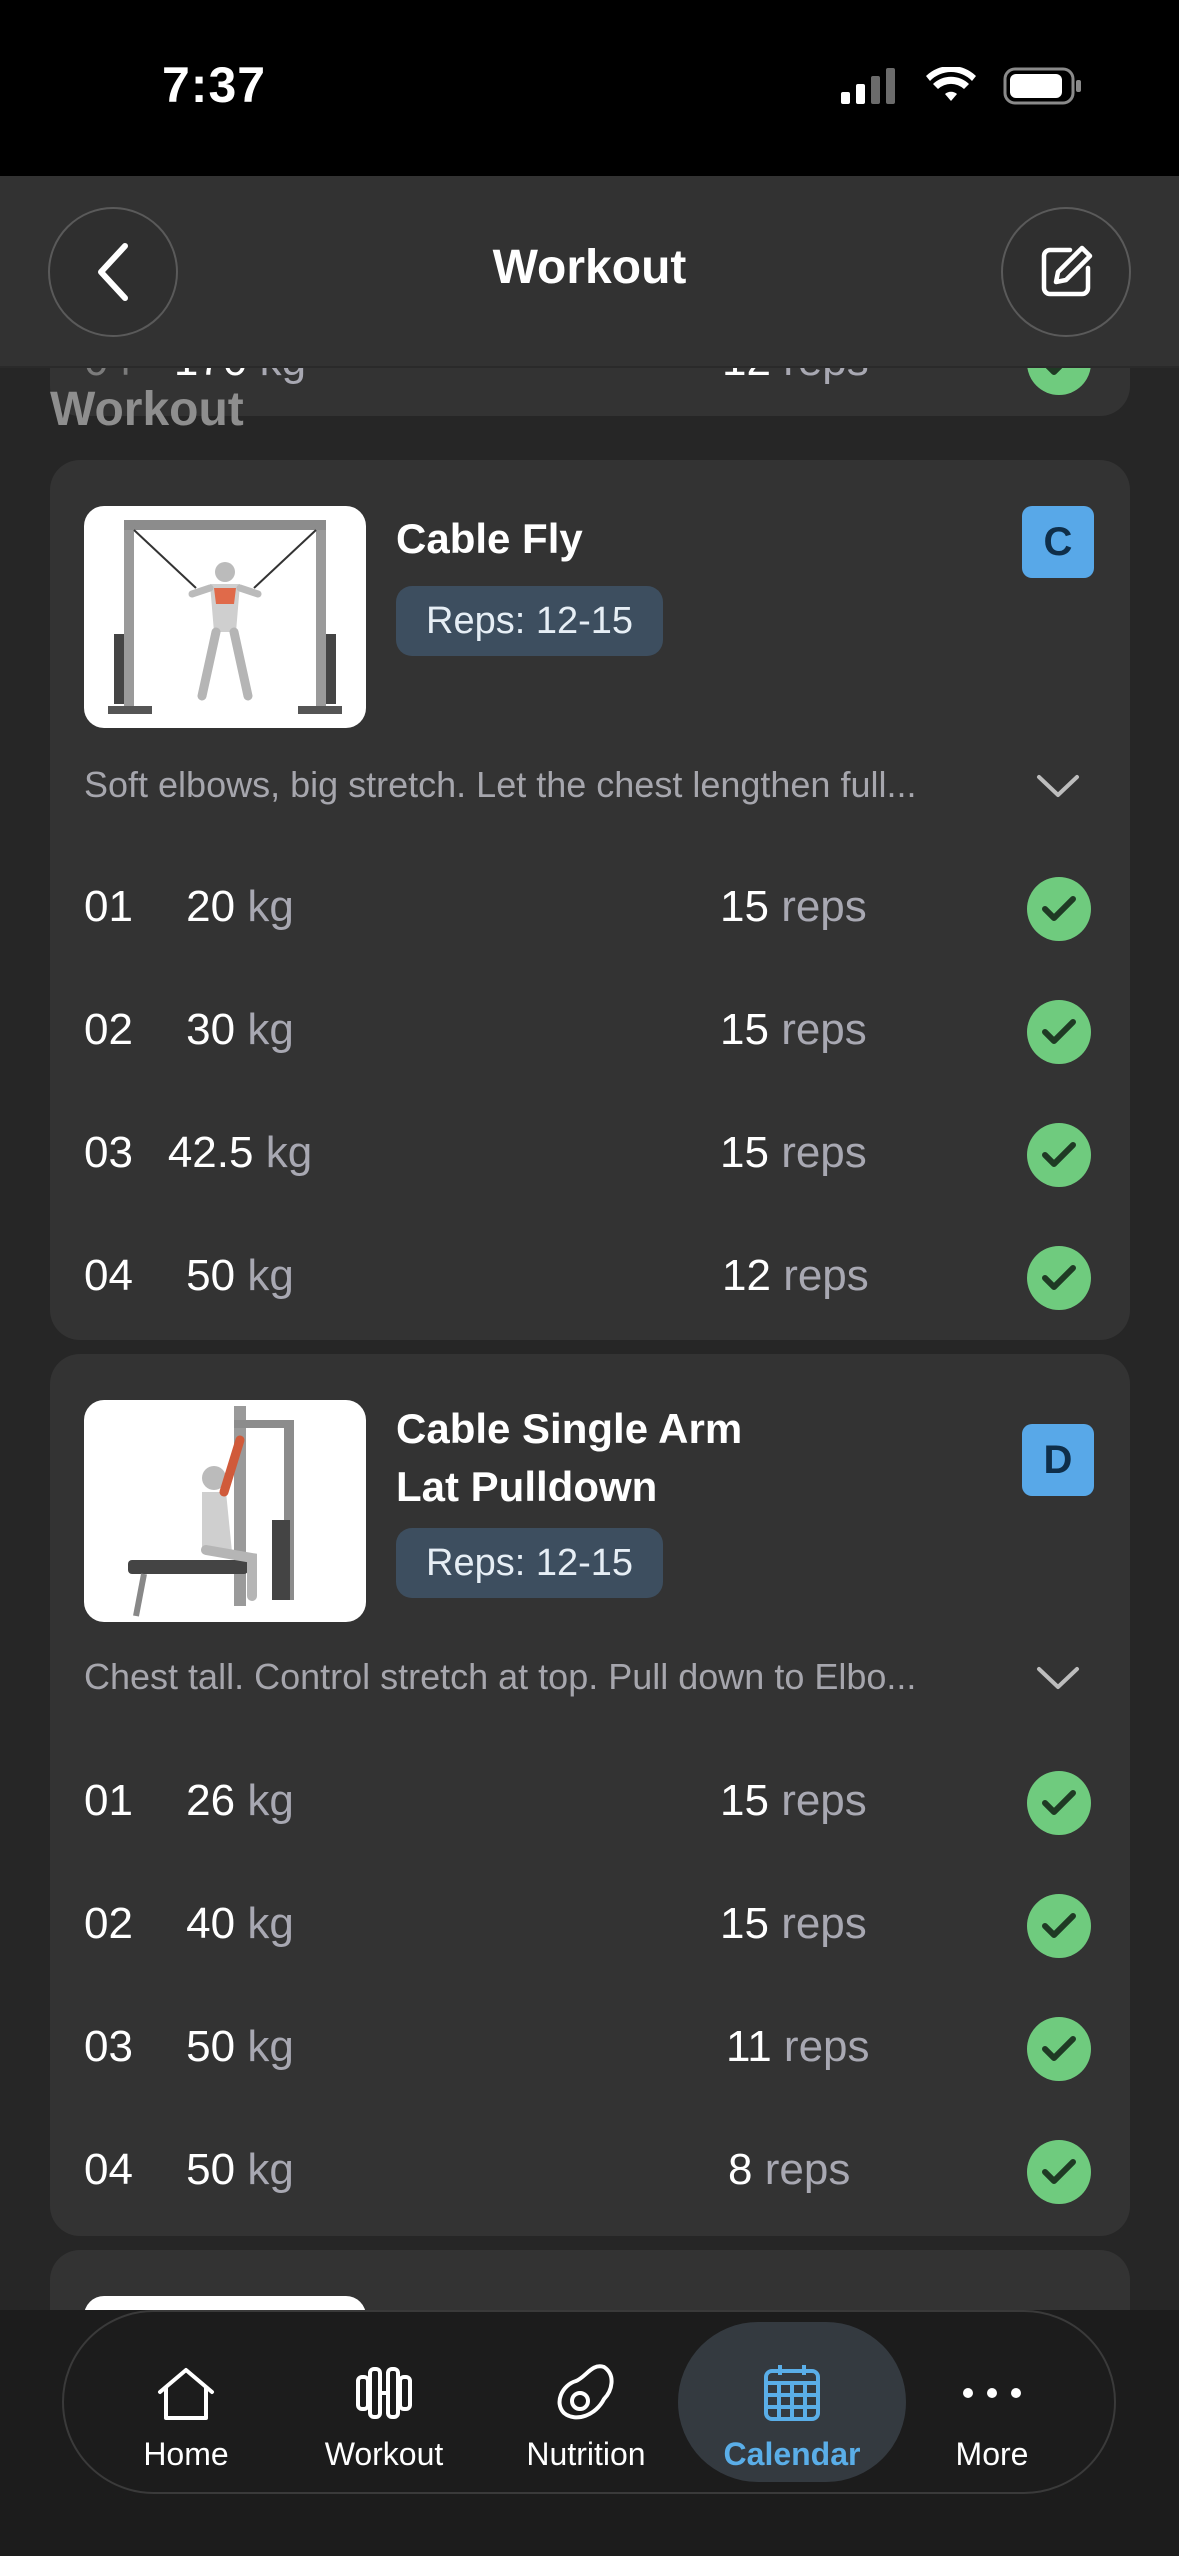 This screenshot has height=2556, width=1179. I want to click on nav-label: Workout, so click(384, 2454).